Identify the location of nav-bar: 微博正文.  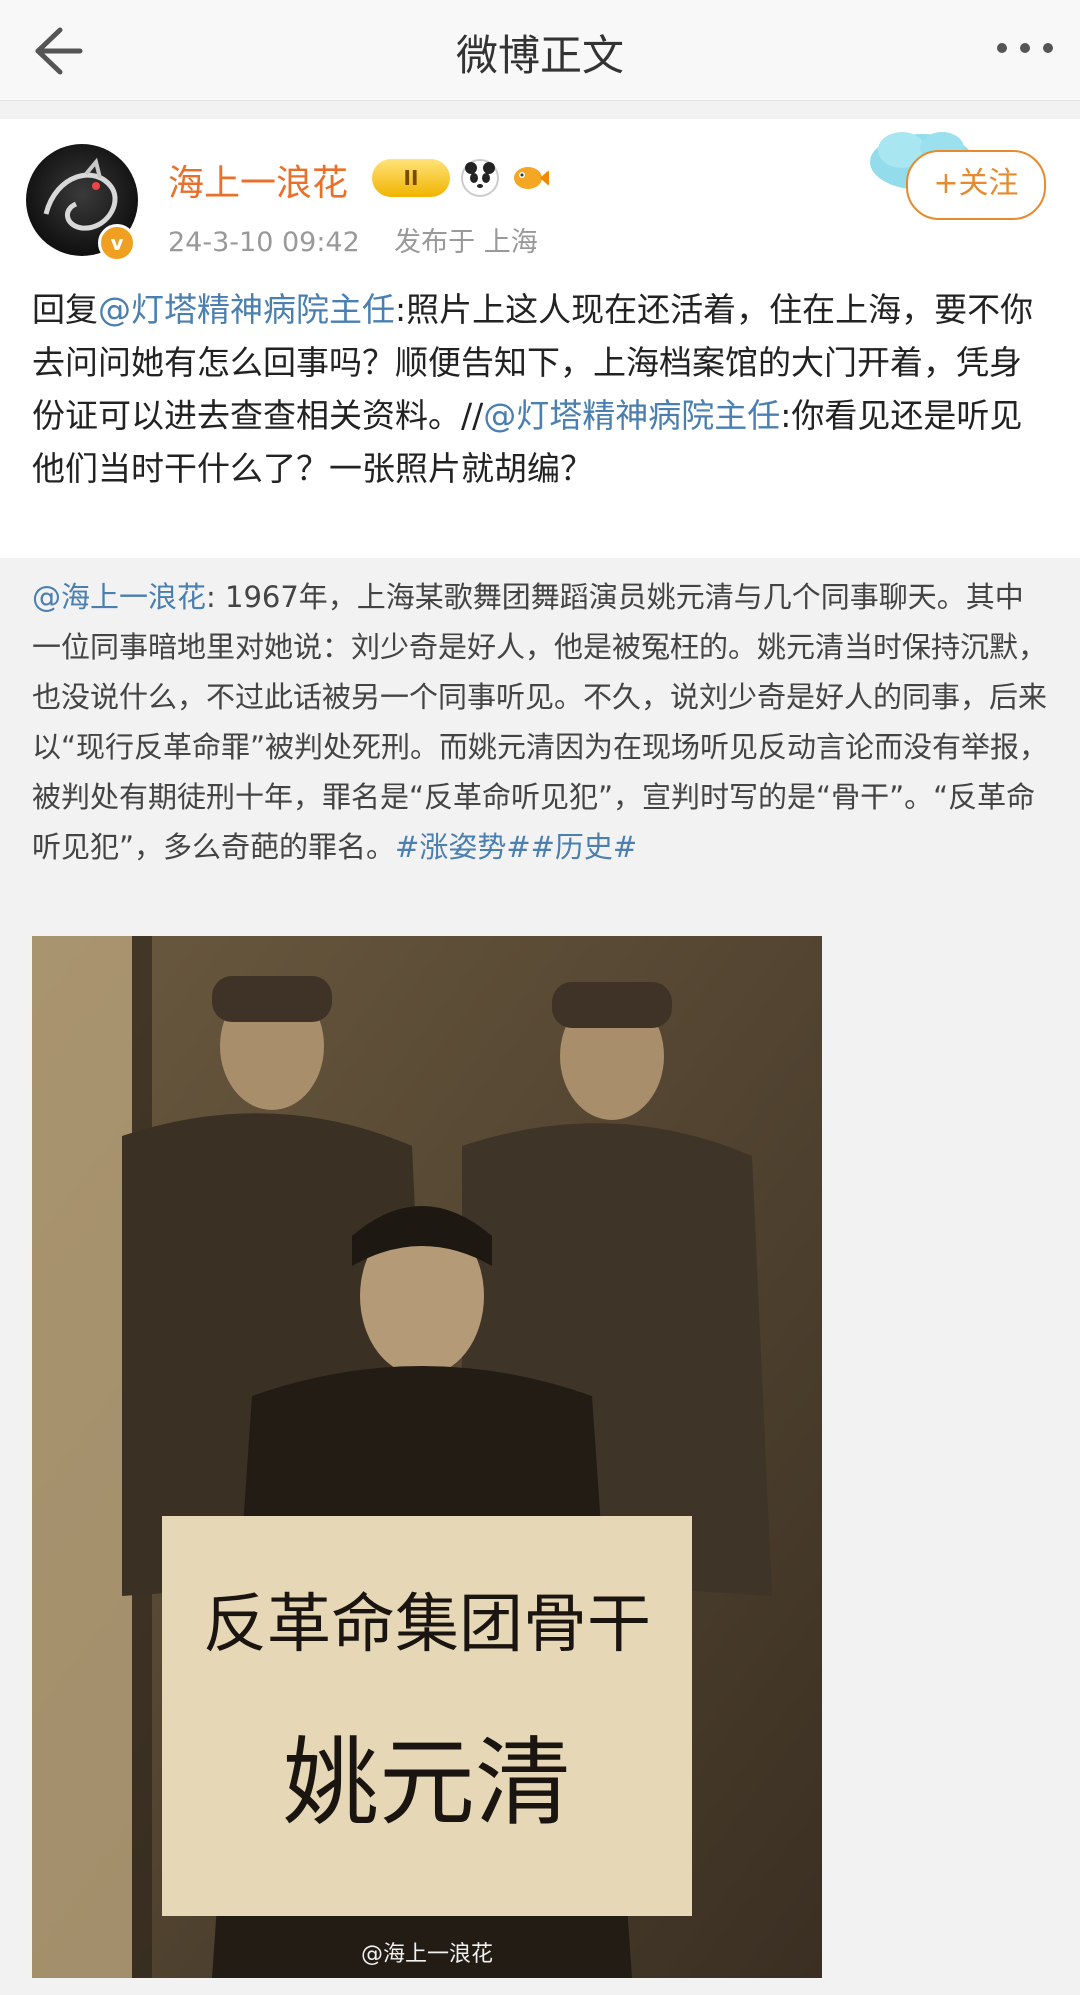
(540, 50).